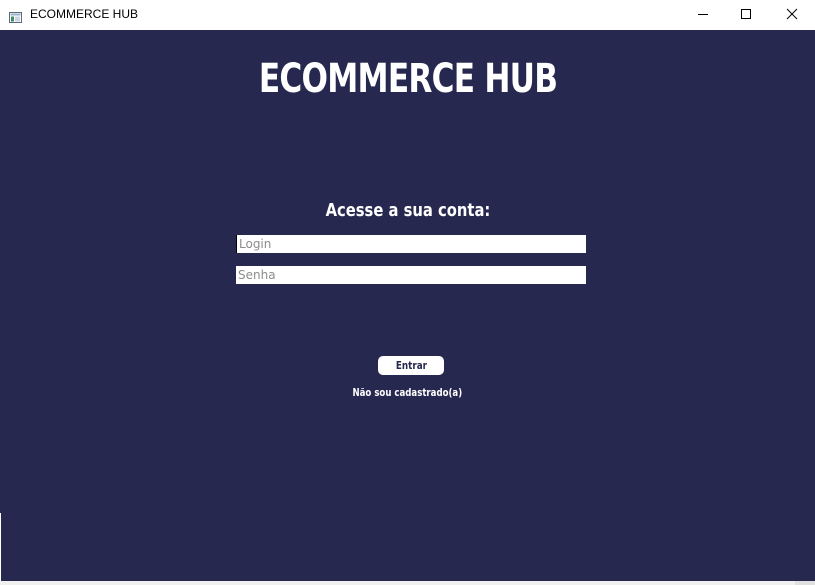 This screenshot has height=585, width=815. I want to click on enter-button: Entrar, so click(411, 365).